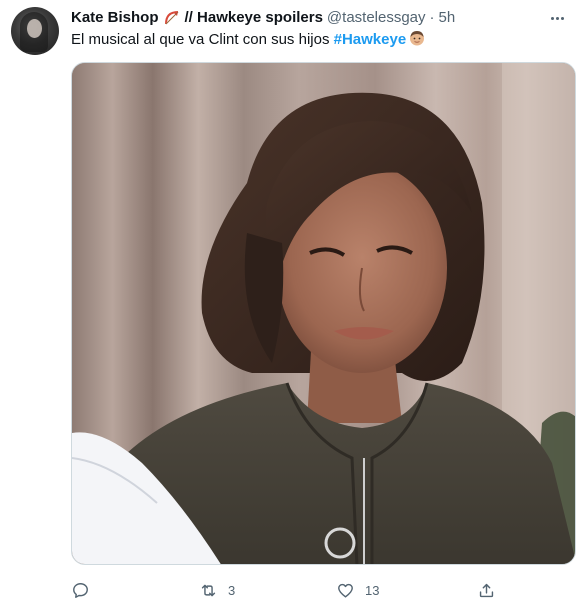 This screenshot has width=587, height=608. I want to click on avatar, so click(35, 31).